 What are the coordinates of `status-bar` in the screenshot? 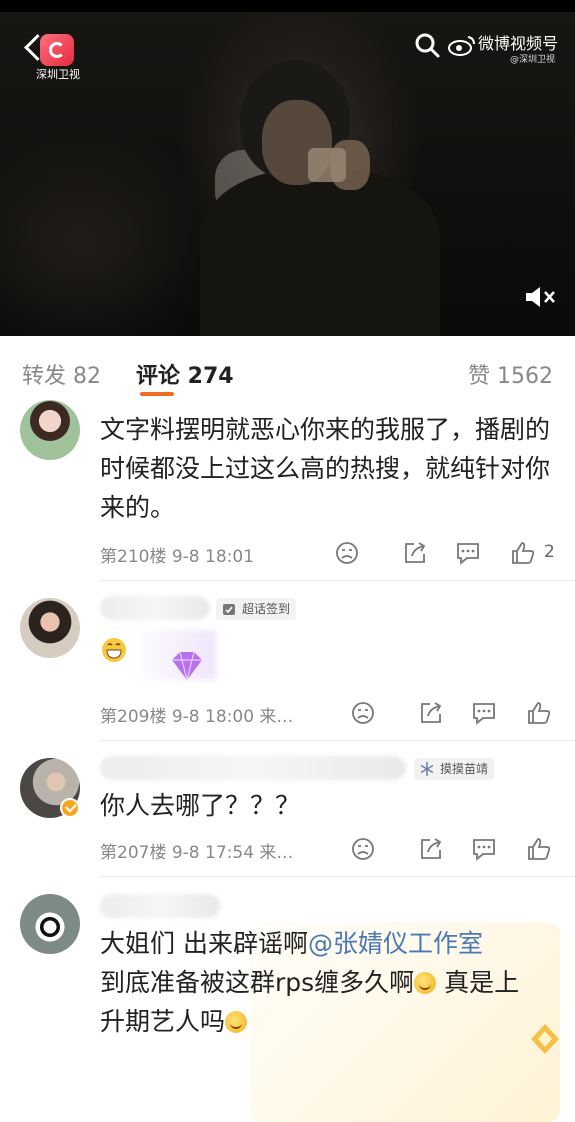 It's located at (287, 6).